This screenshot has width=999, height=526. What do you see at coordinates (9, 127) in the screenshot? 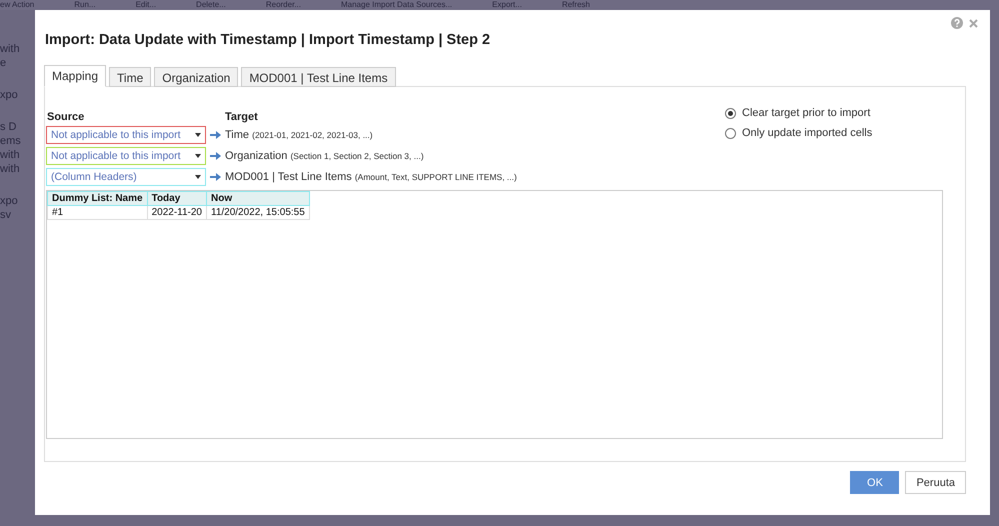
I see `list-text: s D` at bounding box center [9, 127].